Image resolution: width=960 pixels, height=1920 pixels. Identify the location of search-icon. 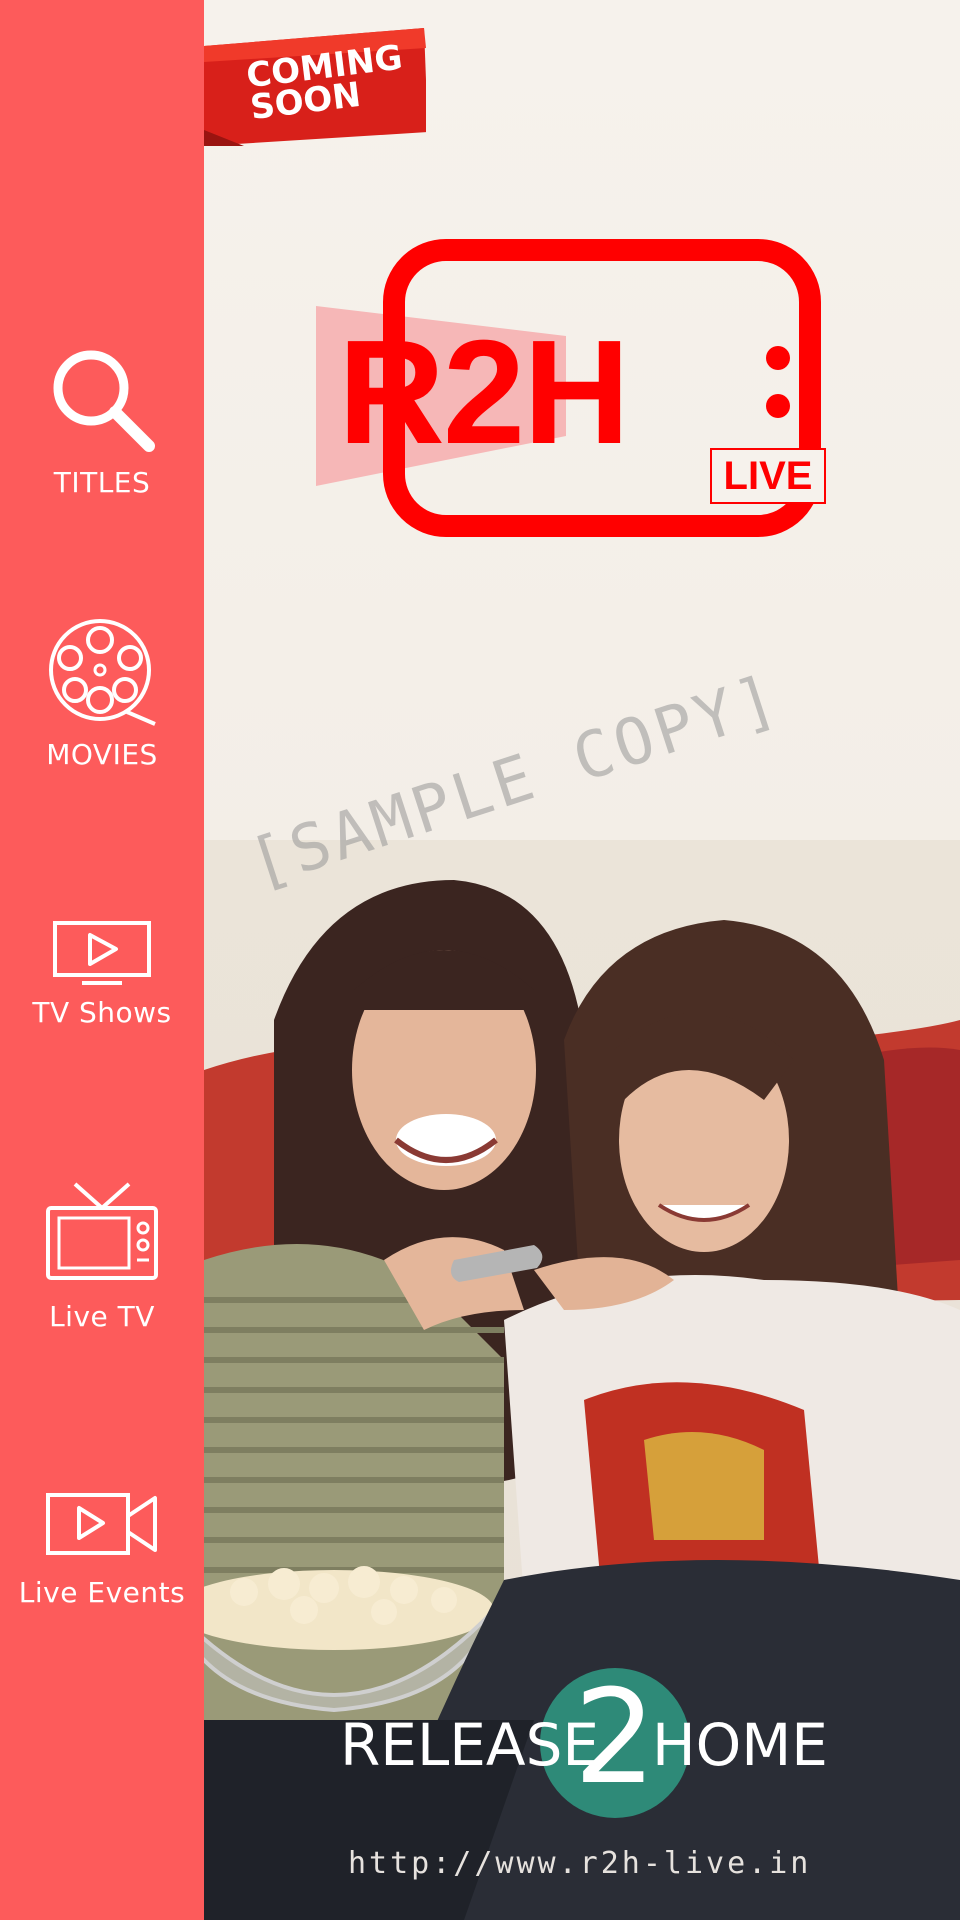
(104, 401).